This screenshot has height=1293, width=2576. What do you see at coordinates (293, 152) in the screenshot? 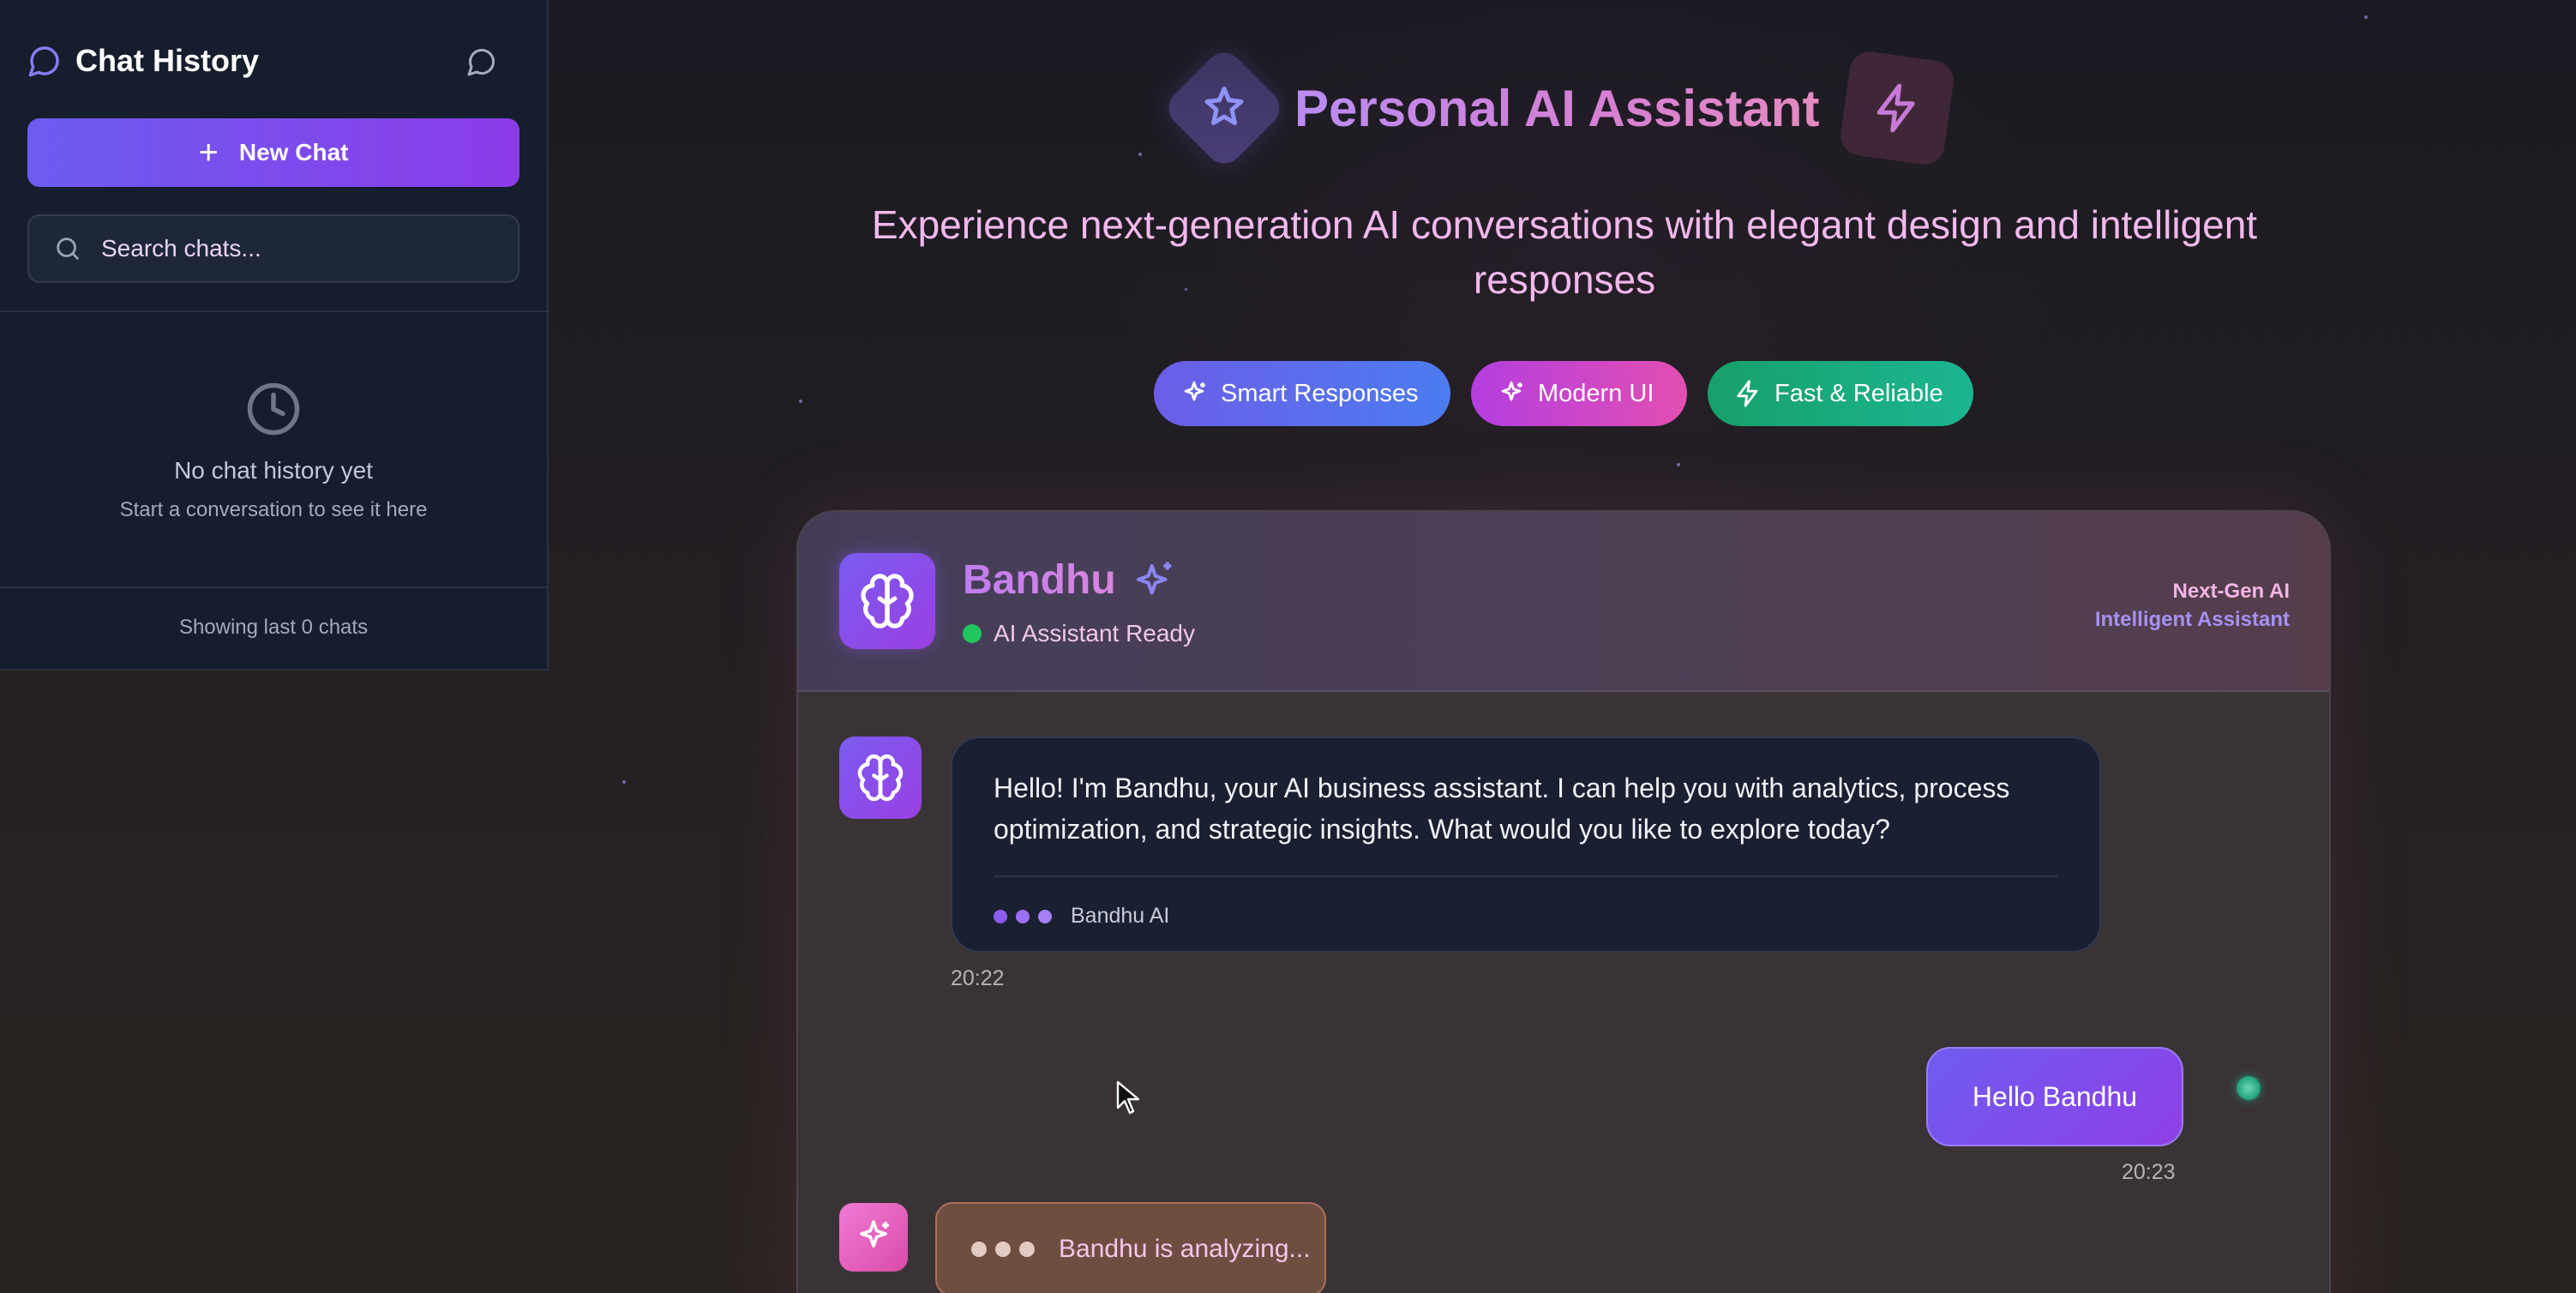
I see `new-chat-label: New Chat` at bounding box center [293, 152].